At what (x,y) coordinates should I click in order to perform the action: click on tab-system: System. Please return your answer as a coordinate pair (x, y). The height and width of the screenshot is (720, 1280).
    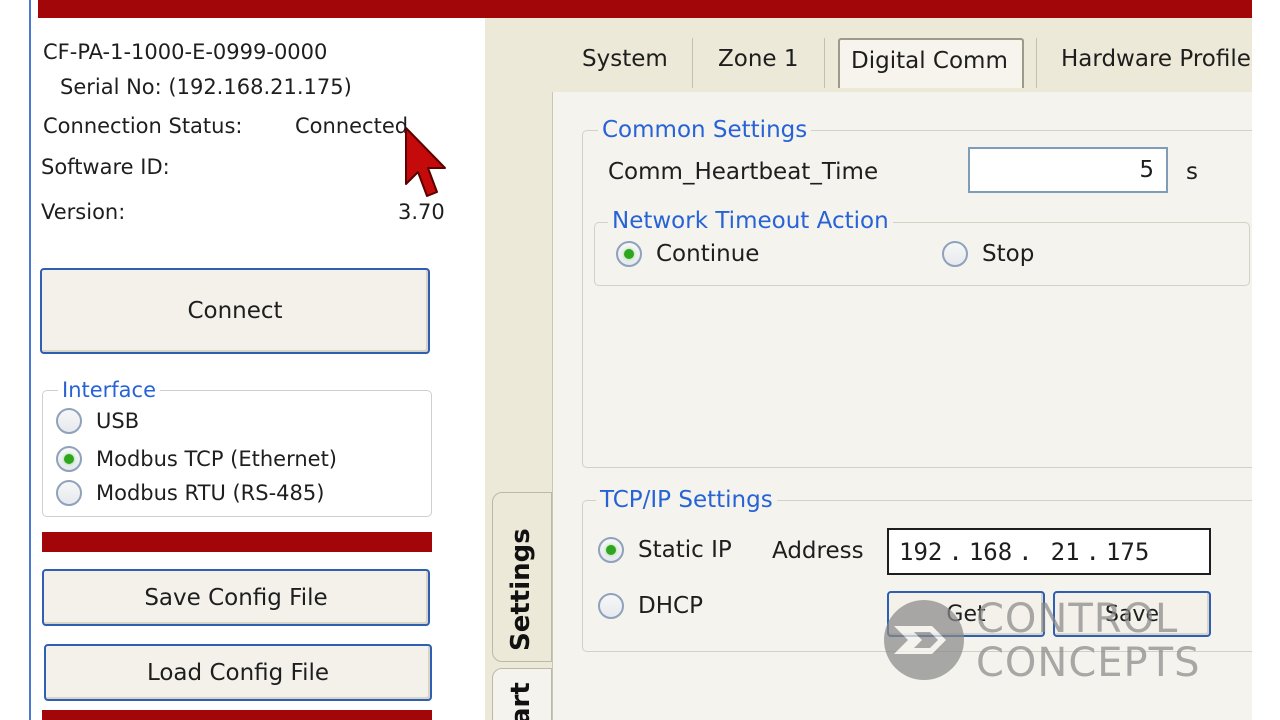
    Looking at the image, I should click on (625, 59).